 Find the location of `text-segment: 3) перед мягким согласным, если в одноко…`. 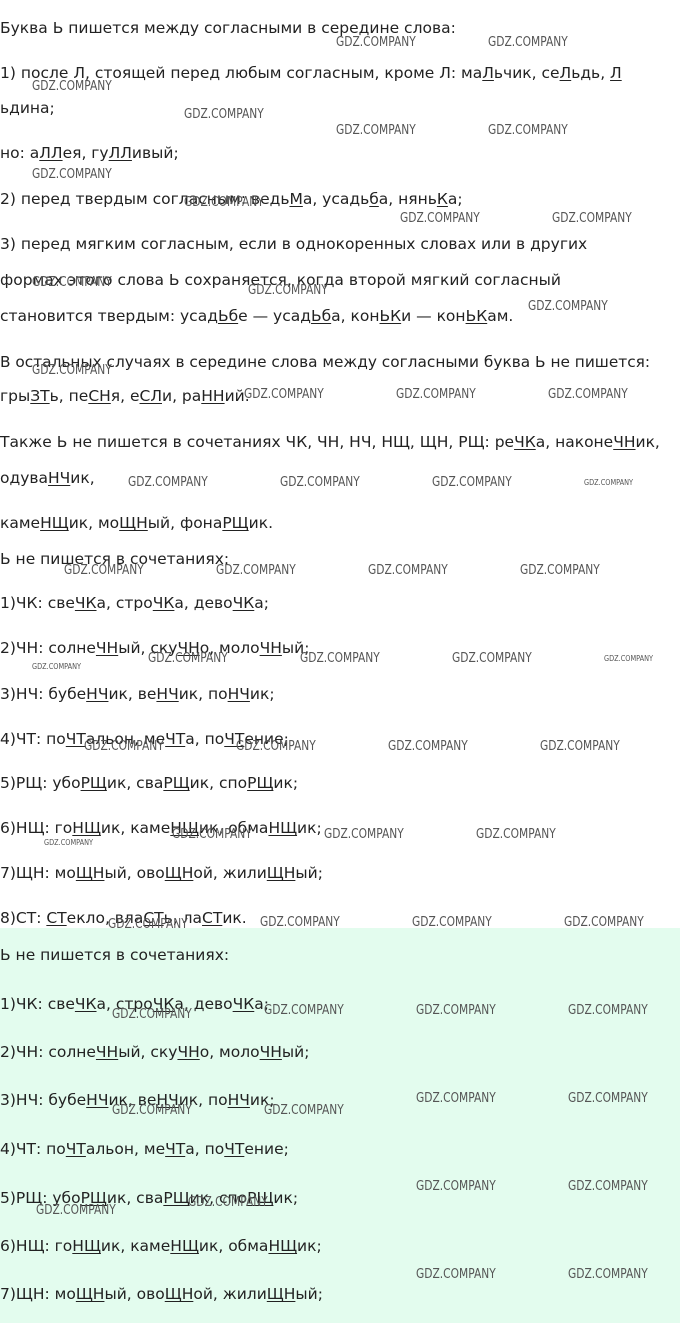

text-segment: 3) перед мягким согласным, если в одноко… is located at coordinates (294, 244).